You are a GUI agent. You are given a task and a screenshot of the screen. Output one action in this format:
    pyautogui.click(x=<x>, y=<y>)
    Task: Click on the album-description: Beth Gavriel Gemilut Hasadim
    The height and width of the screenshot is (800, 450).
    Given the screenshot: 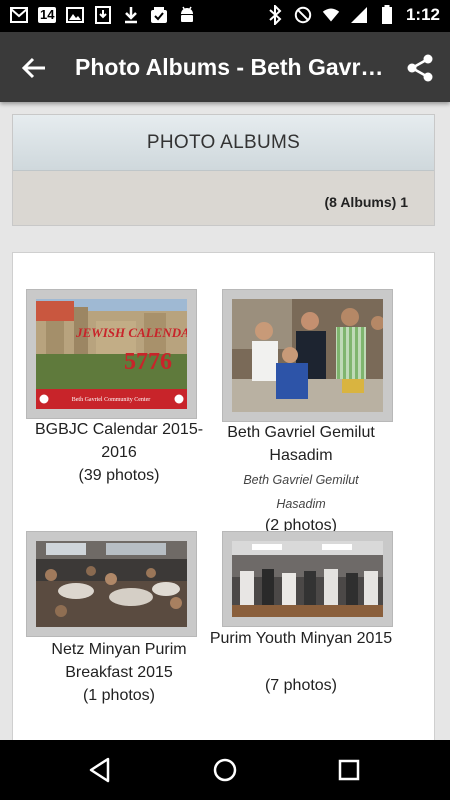 What is the action you would take?
    pyautogui.click(x=301, y=492)
    